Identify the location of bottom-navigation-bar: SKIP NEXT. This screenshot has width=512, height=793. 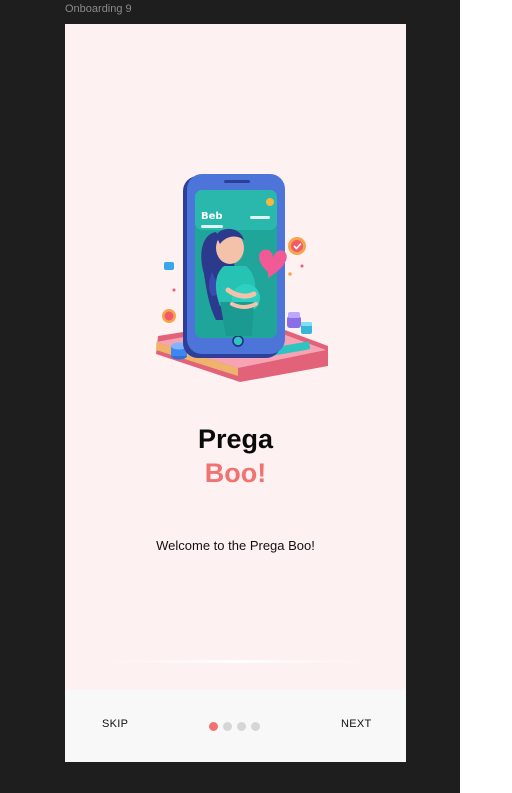
(235, 726).